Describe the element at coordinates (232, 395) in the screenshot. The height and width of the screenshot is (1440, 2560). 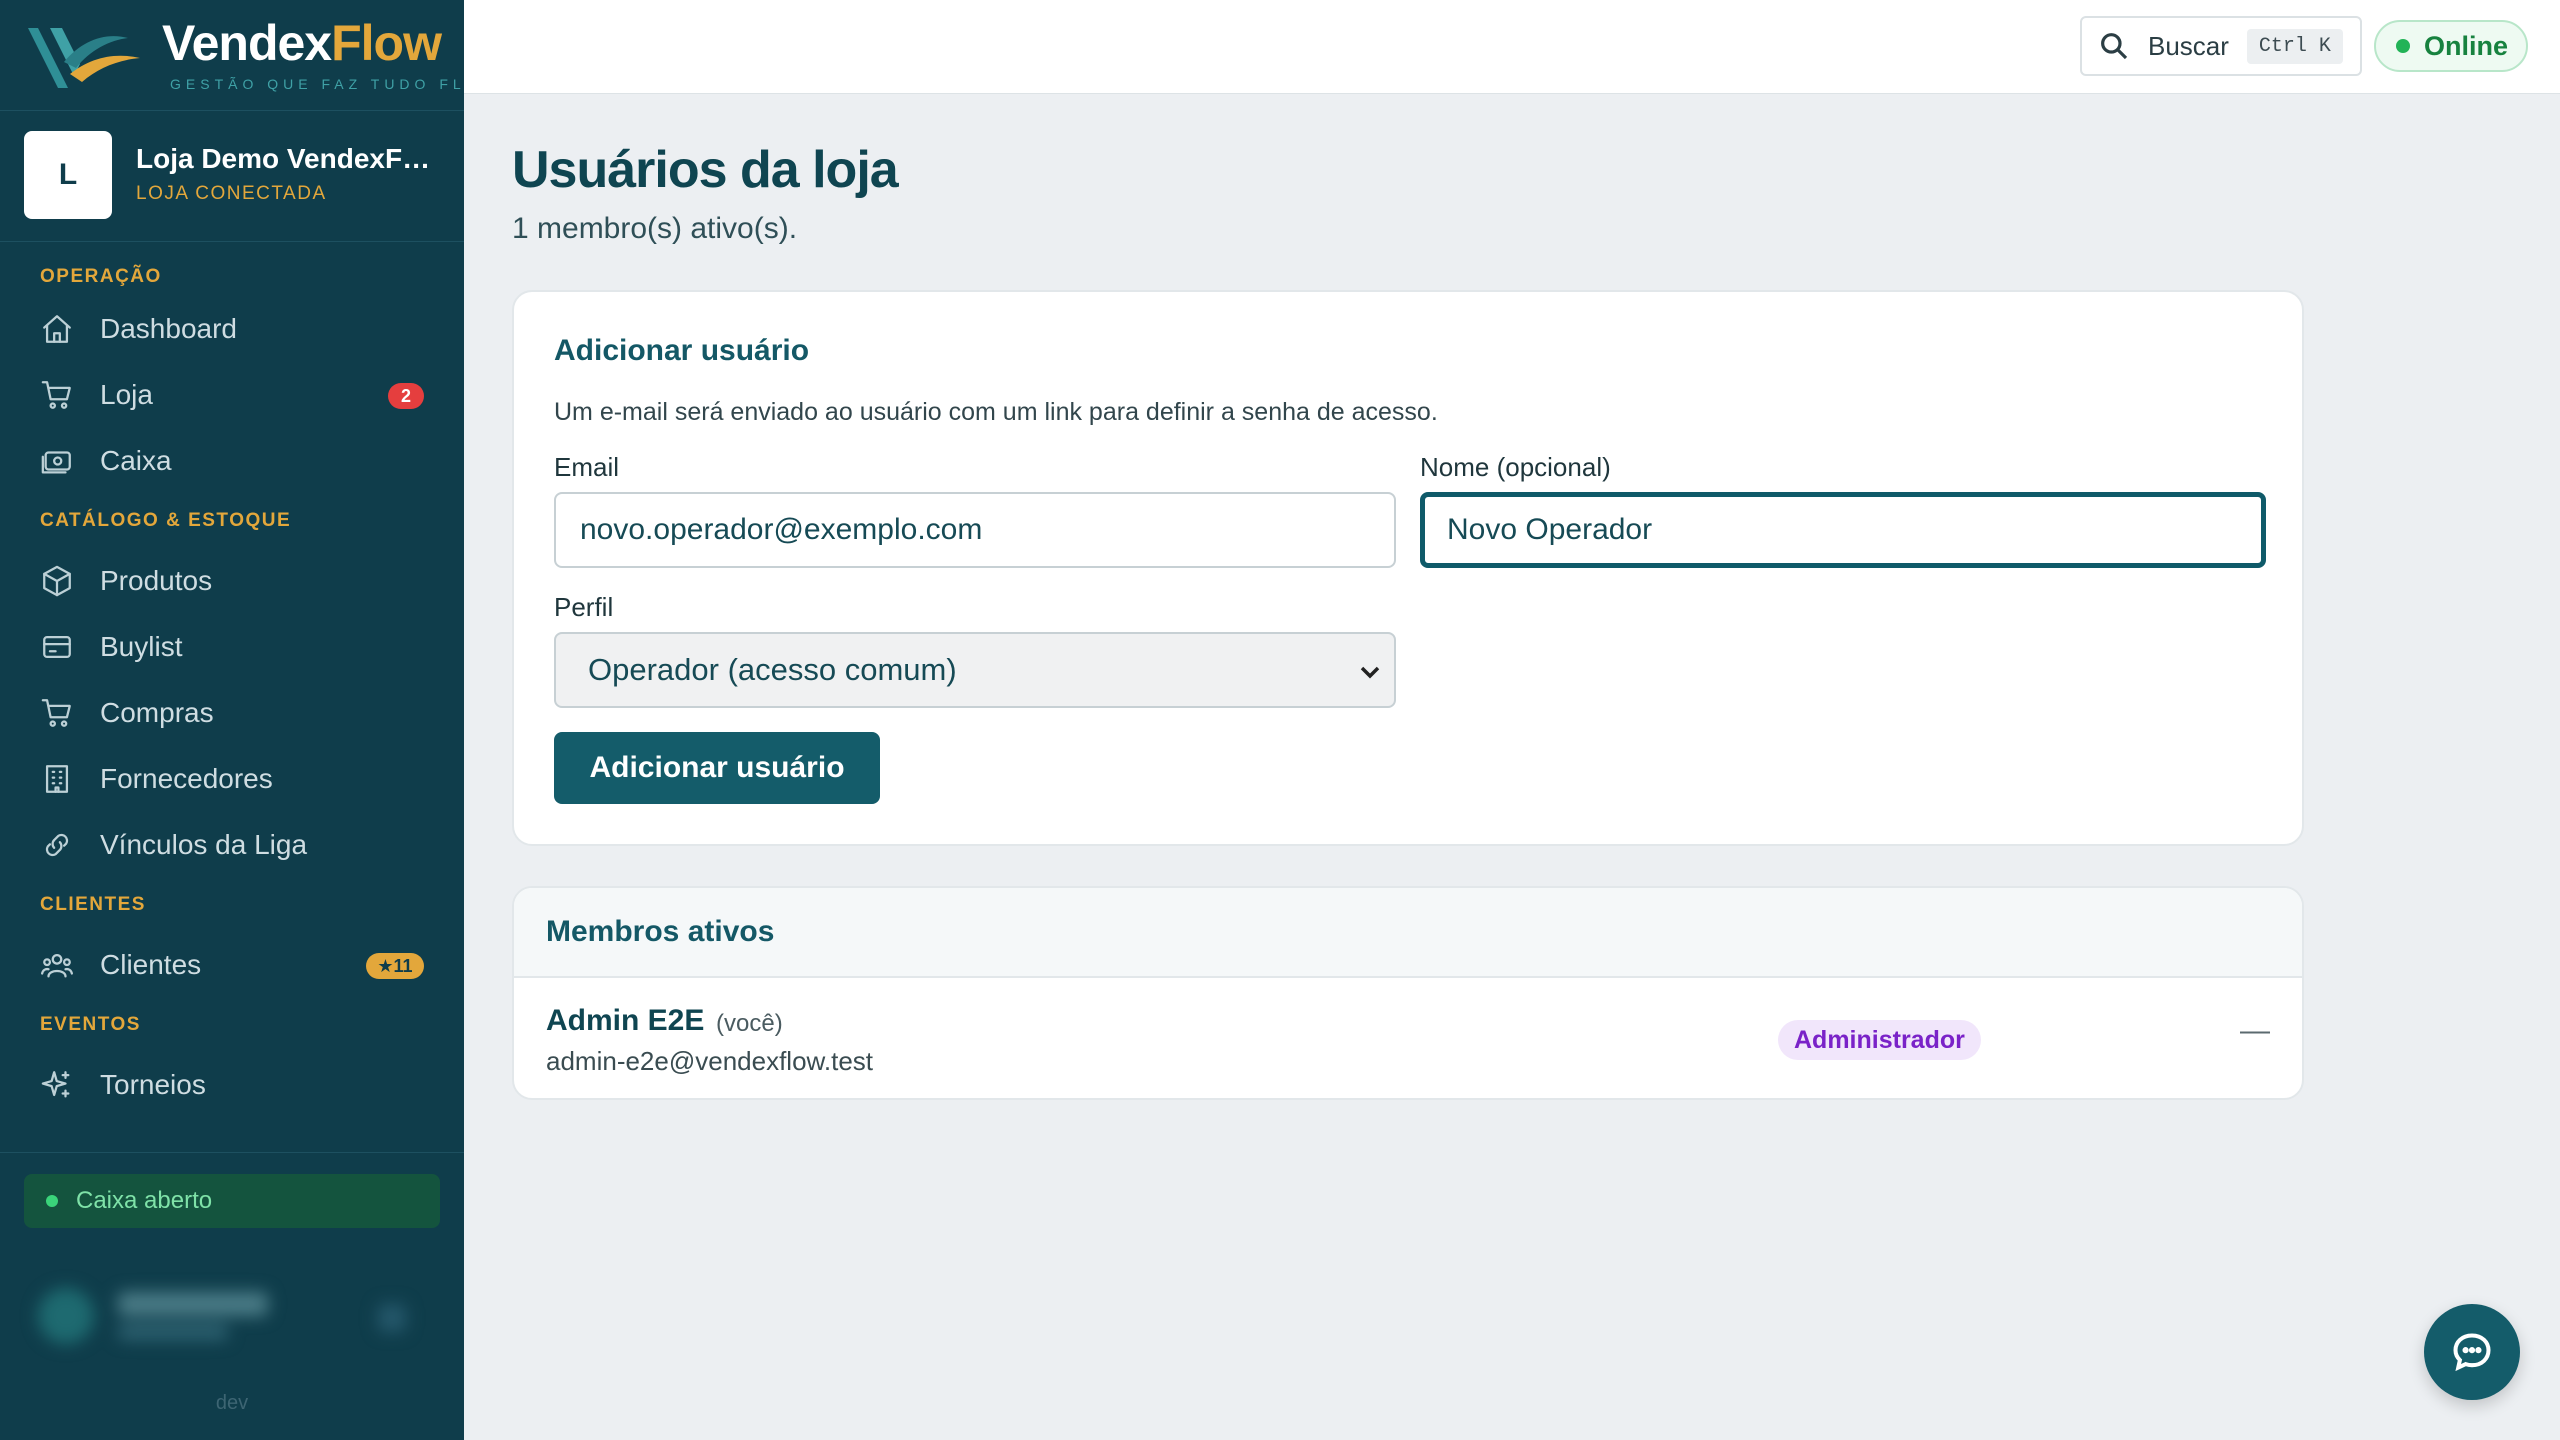
I see `sidebar-item-loja: Loja 2` at that location.